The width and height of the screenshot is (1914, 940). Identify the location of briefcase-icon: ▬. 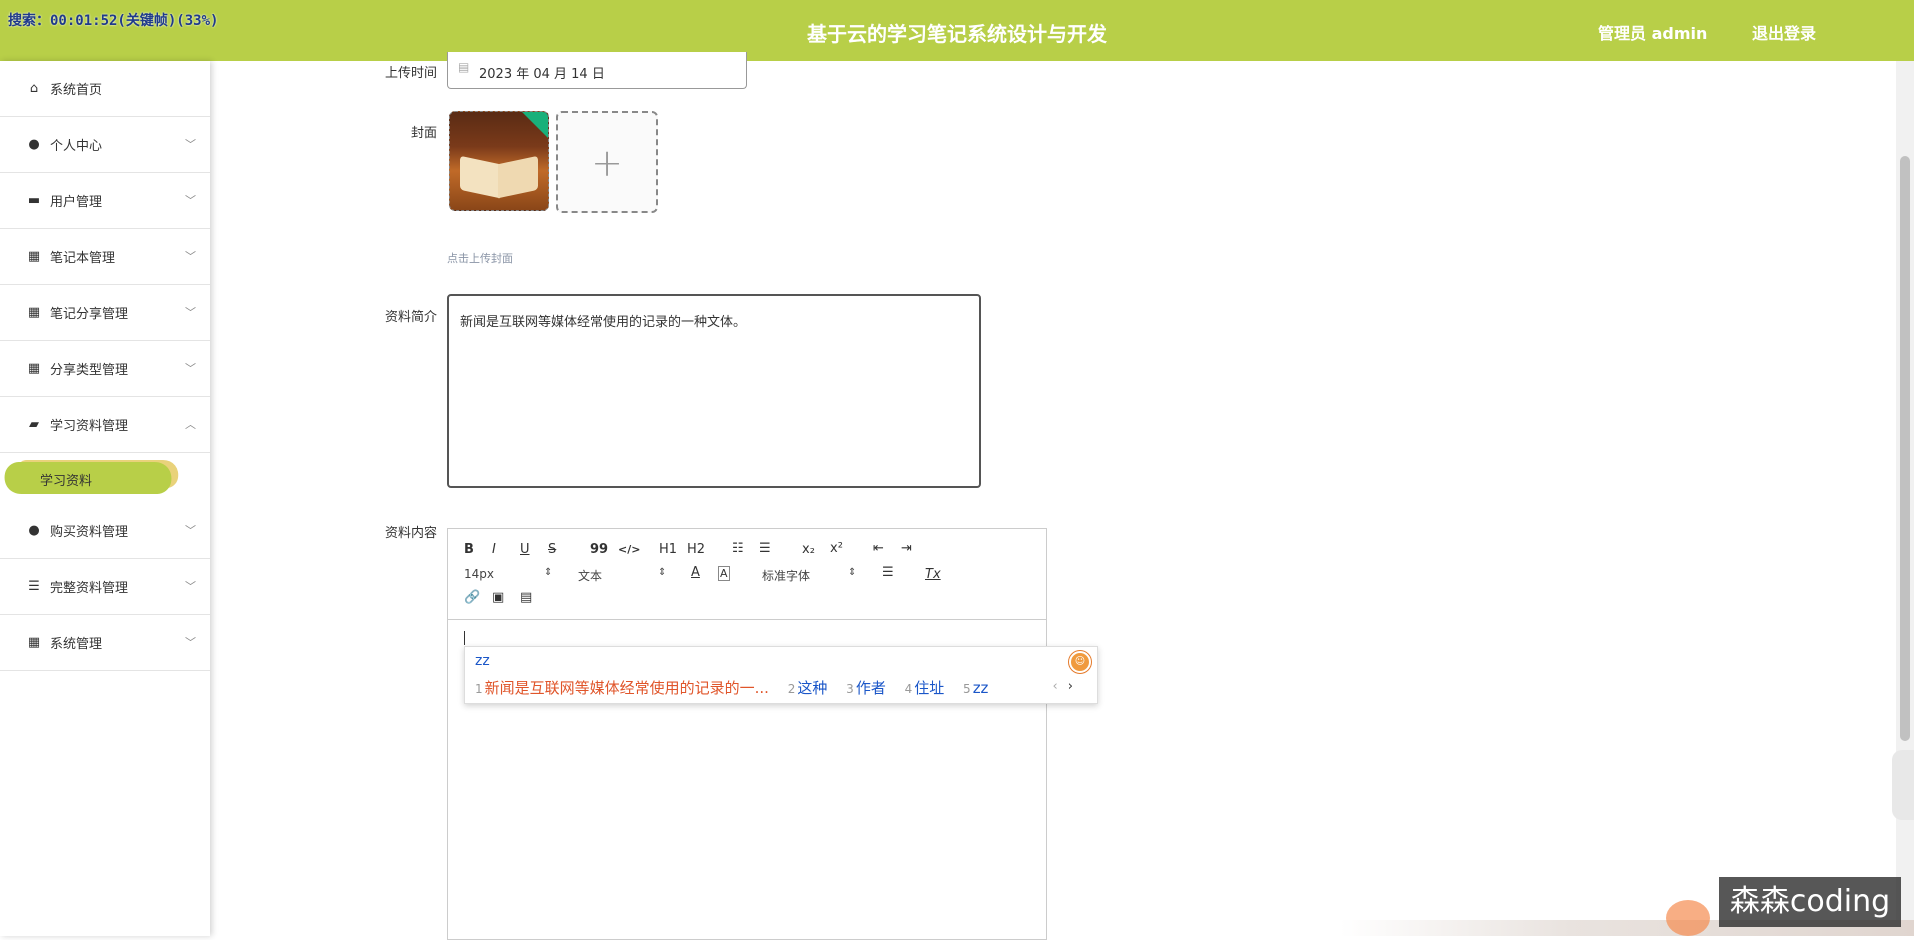
(34, 200).